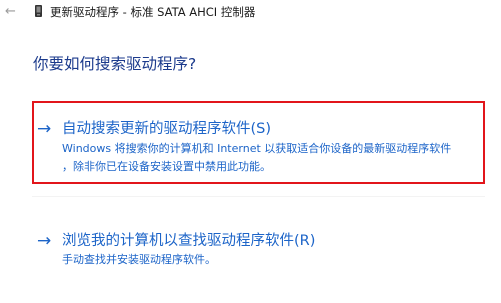 The image size is (501, 303). I want to click on title-bar: ← 更新驱动程序 - 标准 SATA AHCI 控制器, so click(250, 13).